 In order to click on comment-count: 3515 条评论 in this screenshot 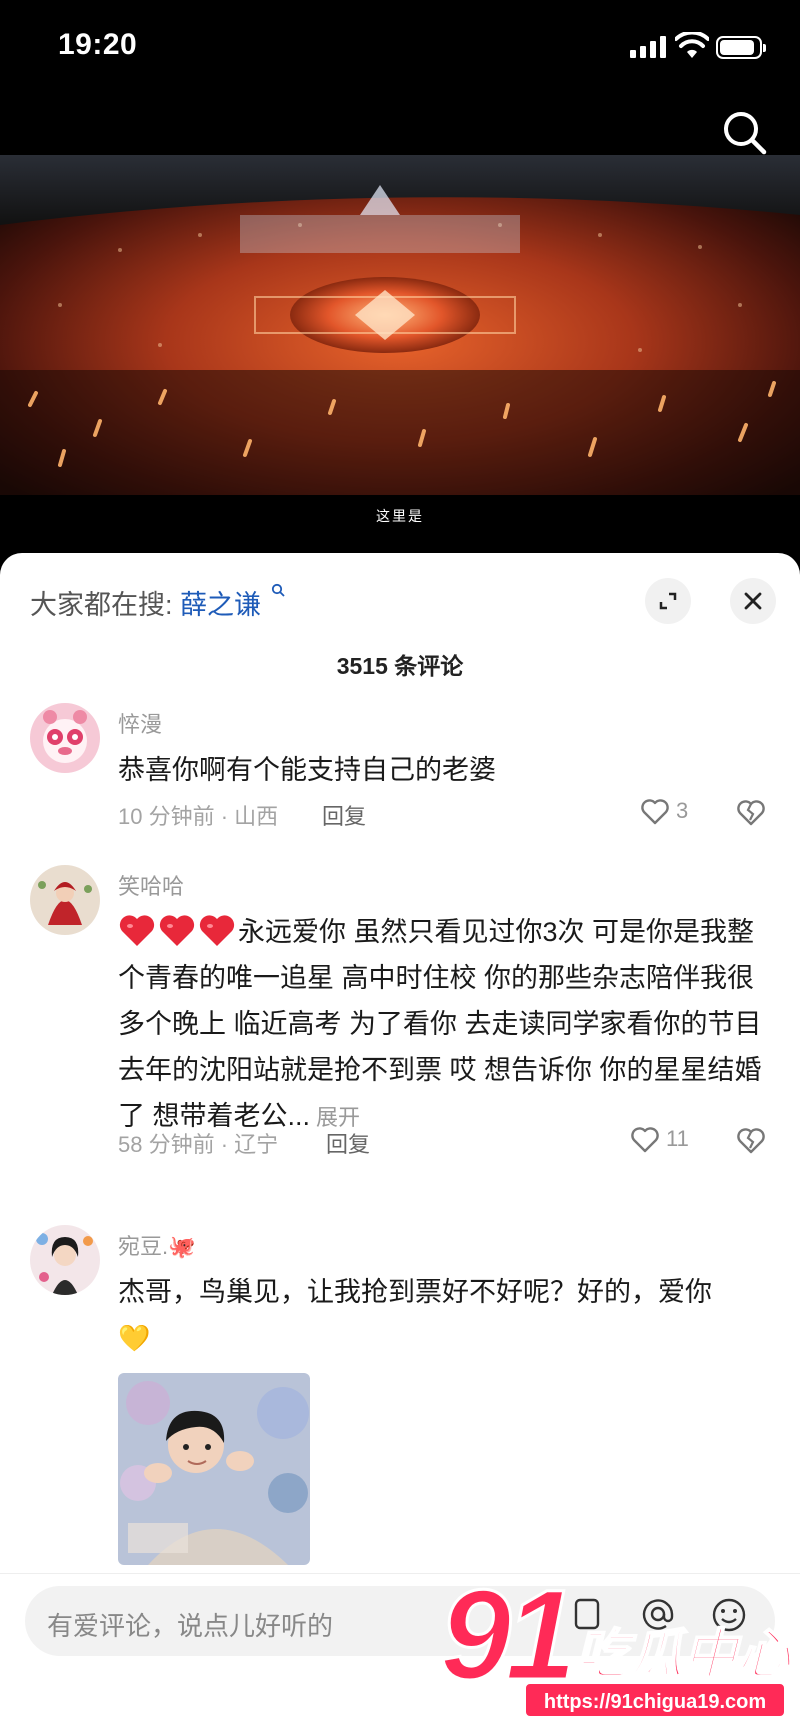, I will do `click(400, 666)`.